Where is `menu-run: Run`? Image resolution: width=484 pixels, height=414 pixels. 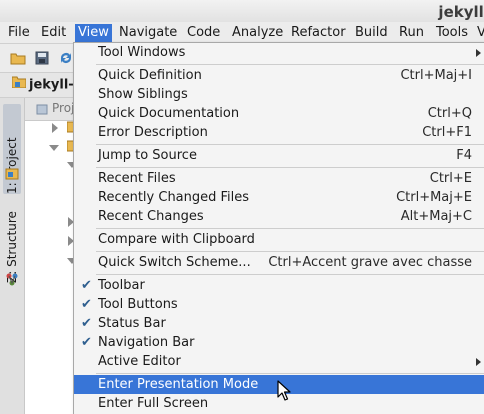
menu-run: Run is located at coordinates (411, 33).